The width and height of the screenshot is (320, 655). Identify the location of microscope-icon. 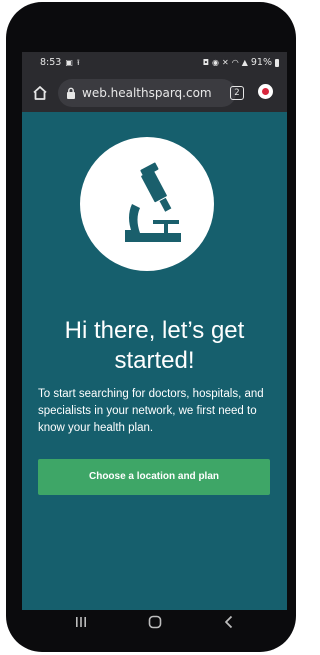
(153, 202).